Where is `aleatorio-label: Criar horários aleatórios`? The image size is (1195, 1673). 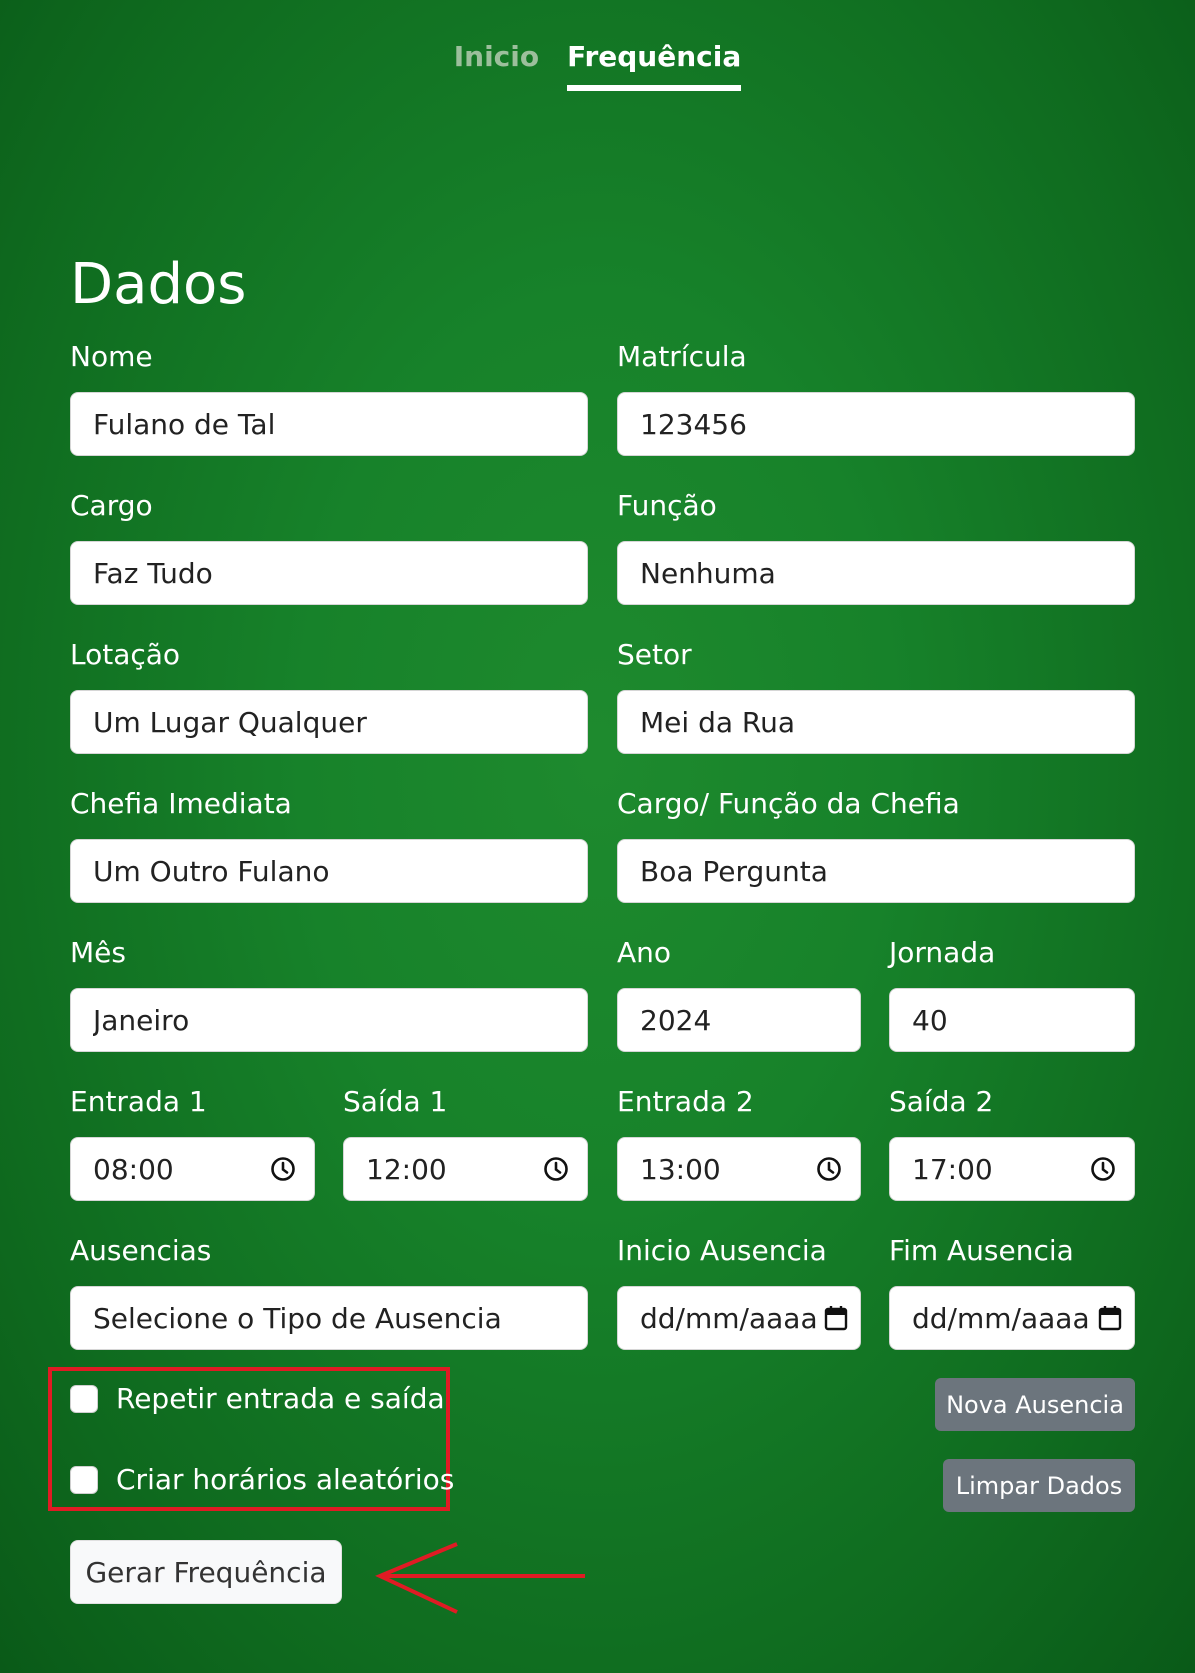 aleatorio-label: Criar horários aleatórios is located at coordinates (285, 1479).